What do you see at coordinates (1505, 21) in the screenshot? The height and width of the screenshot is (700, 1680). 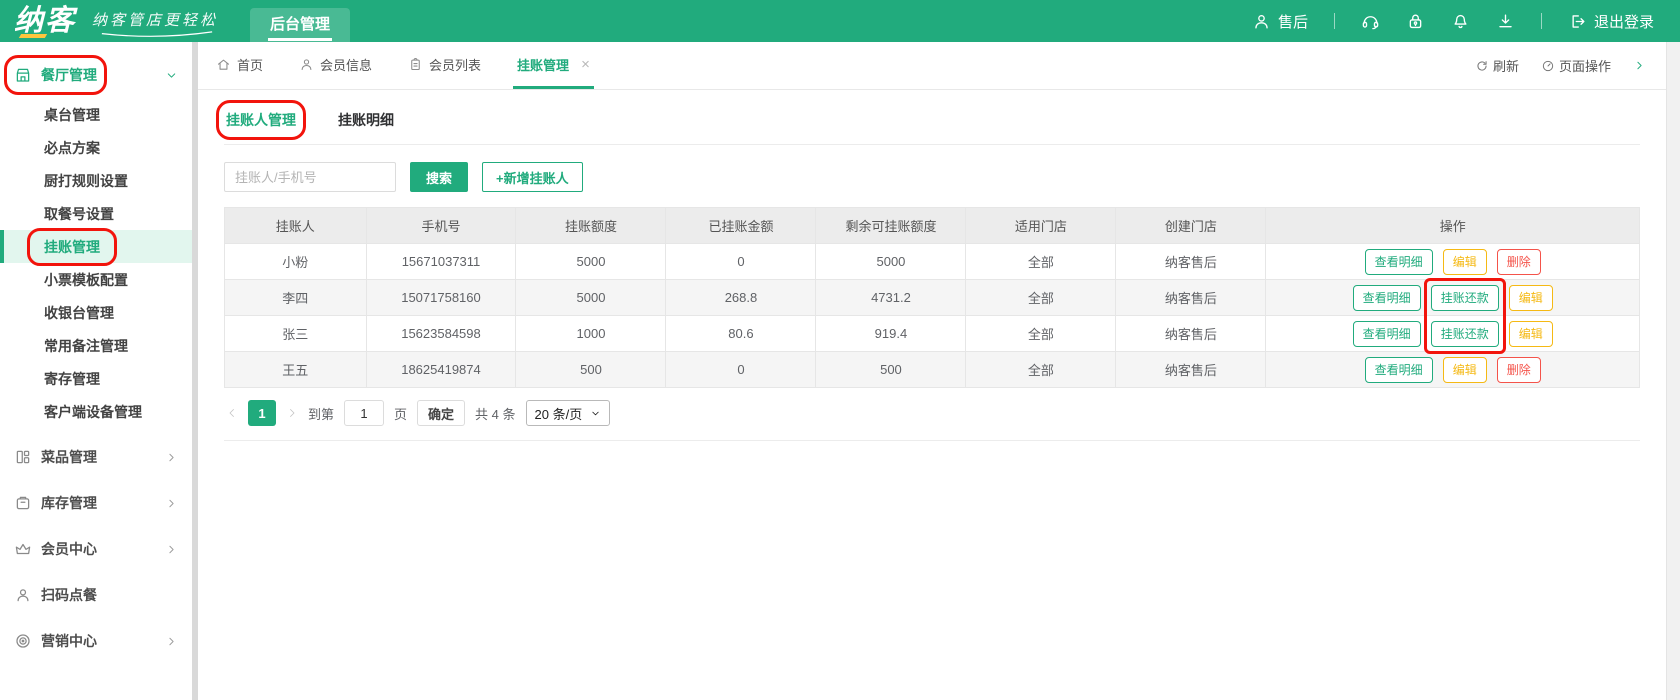 I see `download-icon` at bounding box center [1505, 21].